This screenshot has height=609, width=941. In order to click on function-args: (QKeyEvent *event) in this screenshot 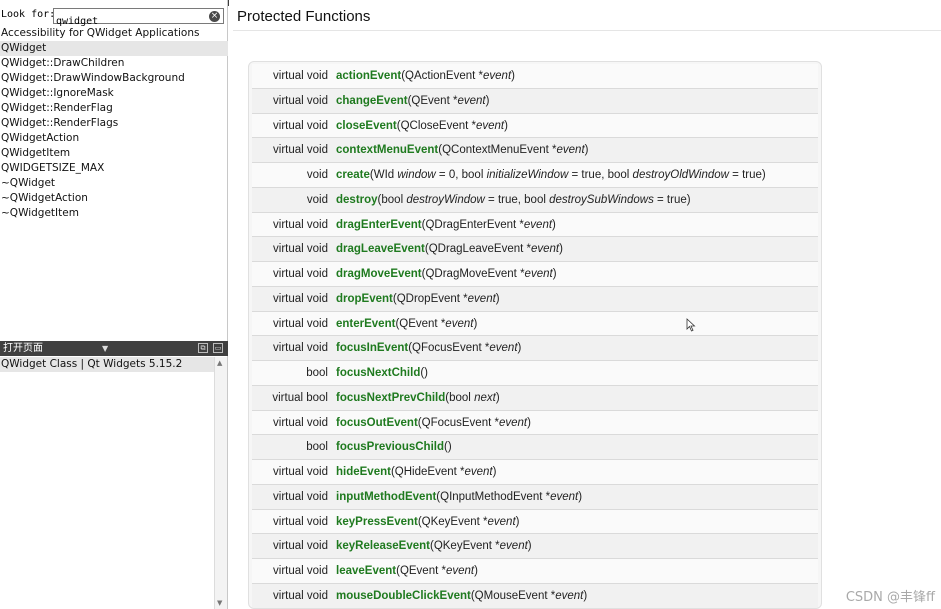, I will do `click(480, 546)`.